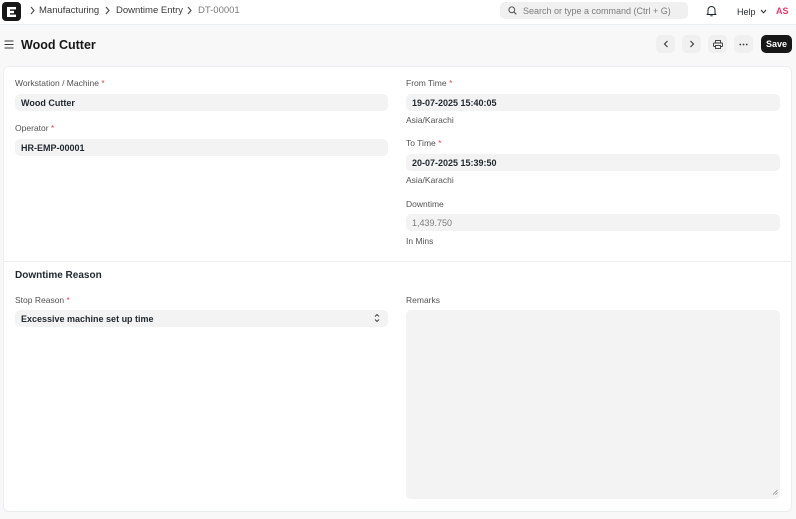  I want to click on operator-field: HR-EMP-00001, so click(201, 147).